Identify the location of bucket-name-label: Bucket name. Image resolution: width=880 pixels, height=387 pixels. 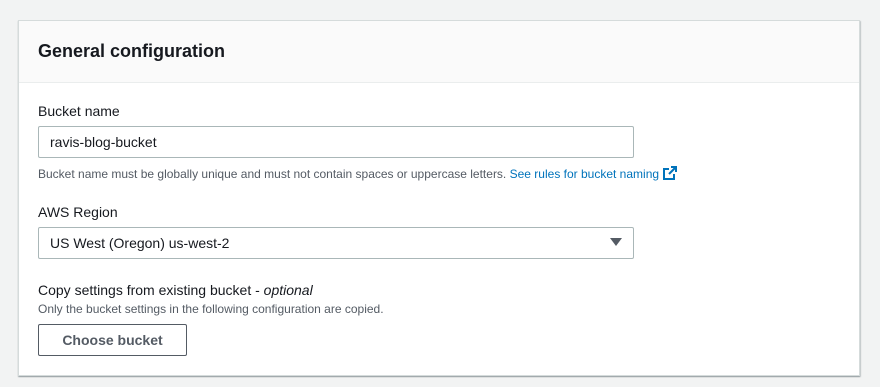
(79, 111).